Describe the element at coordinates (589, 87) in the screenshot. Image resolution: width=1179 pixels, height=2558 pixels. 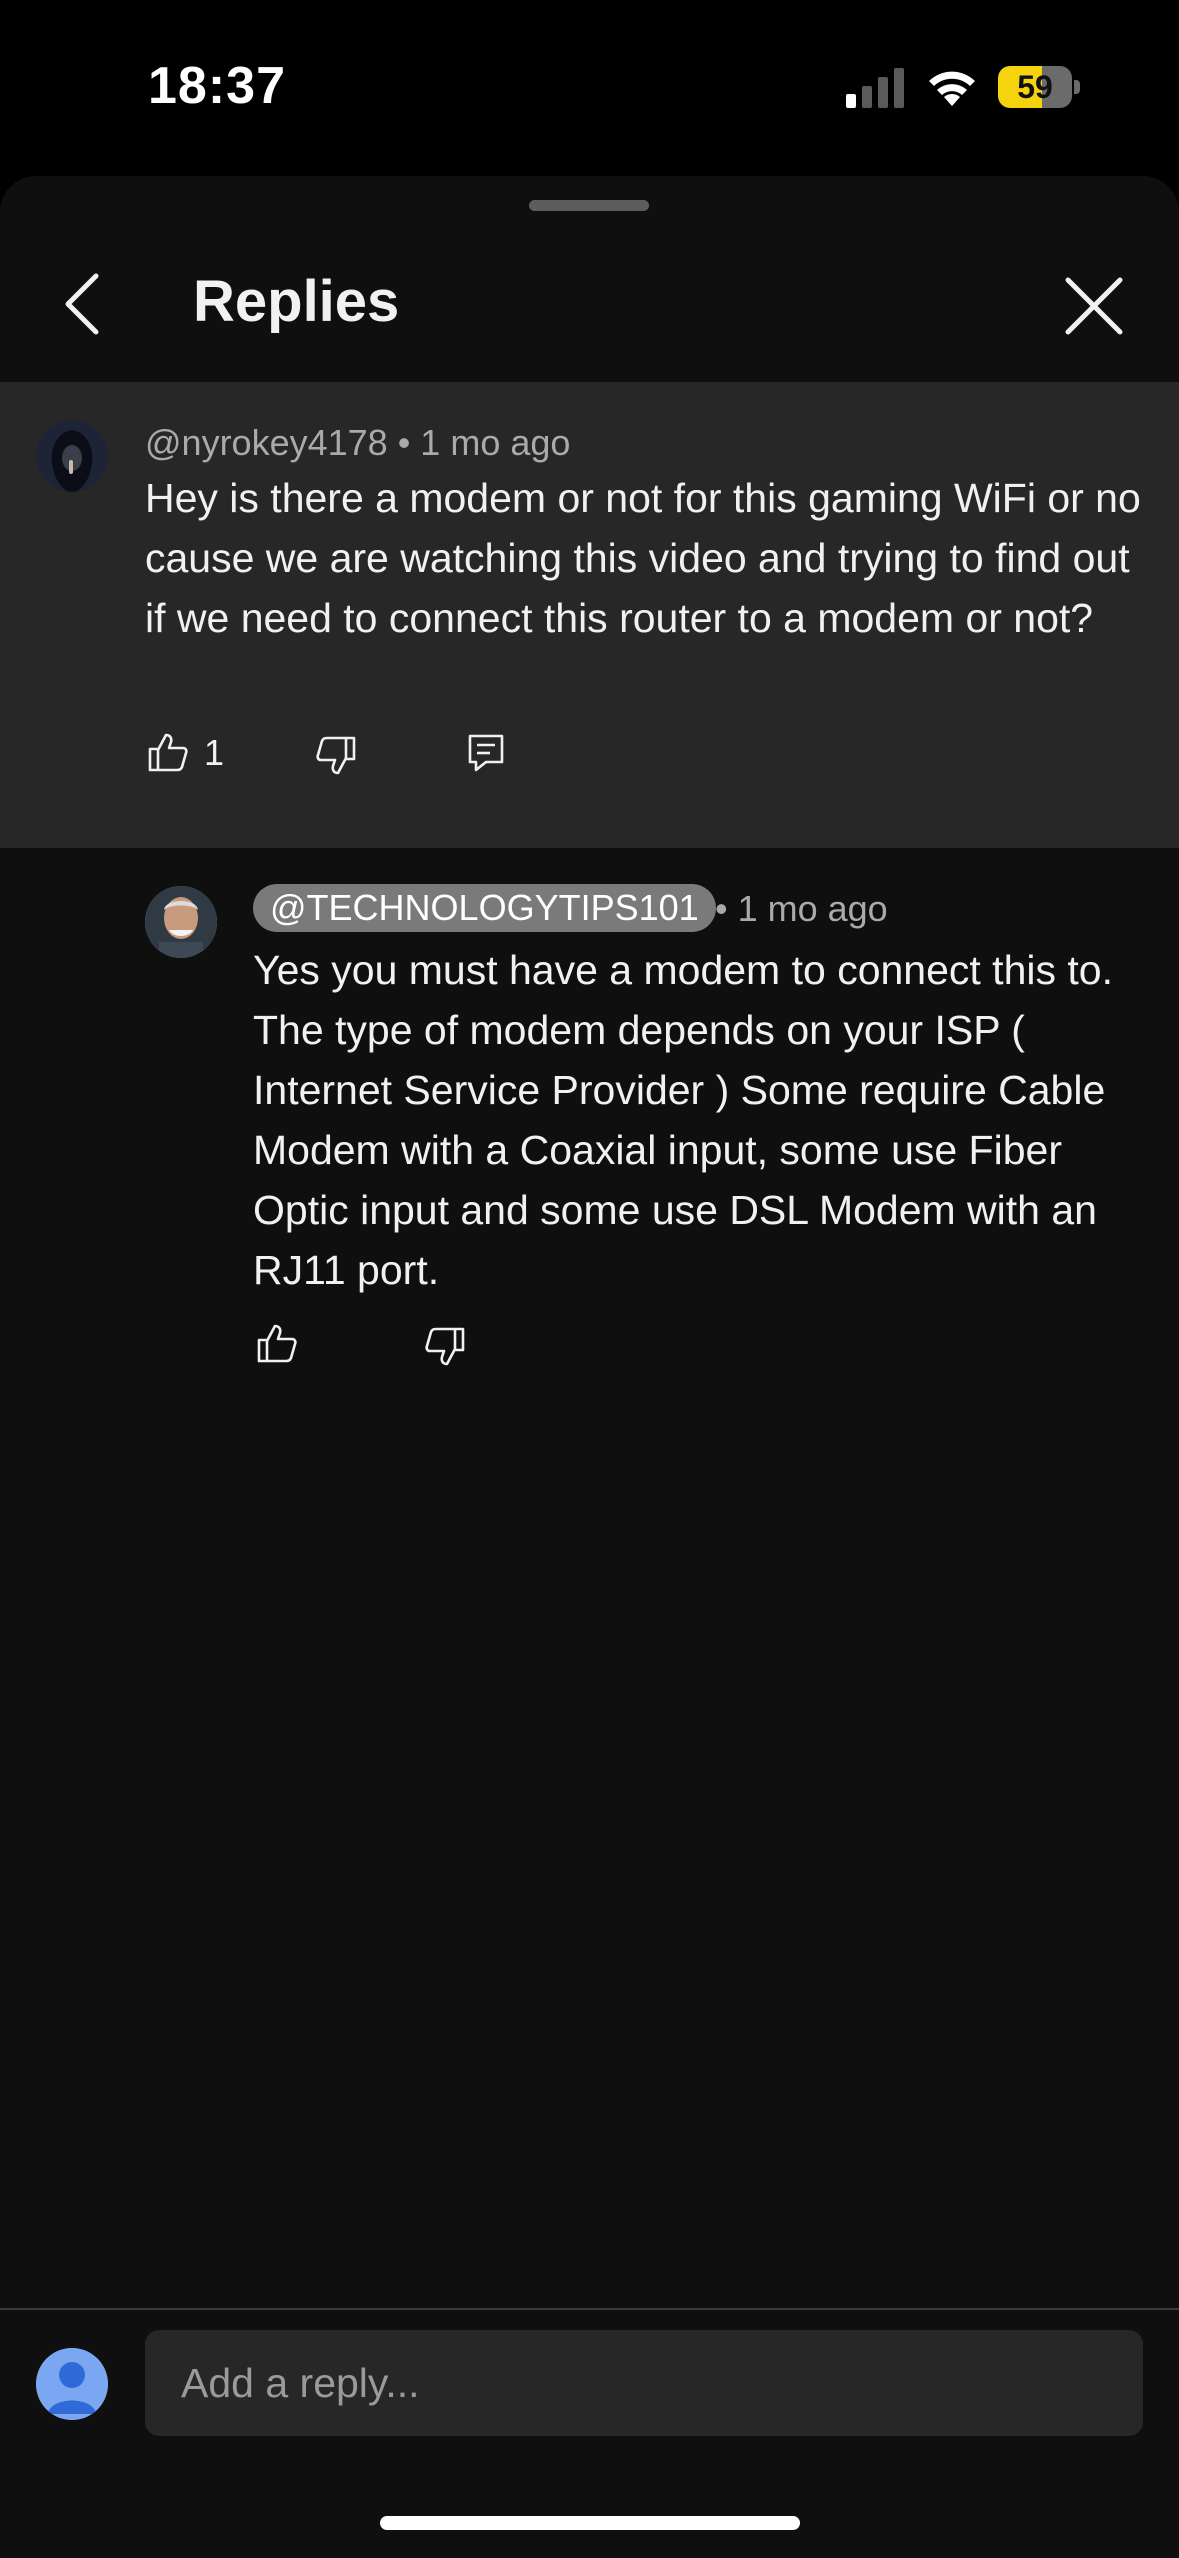
I see `status-bar: 18:37 59` at that location.